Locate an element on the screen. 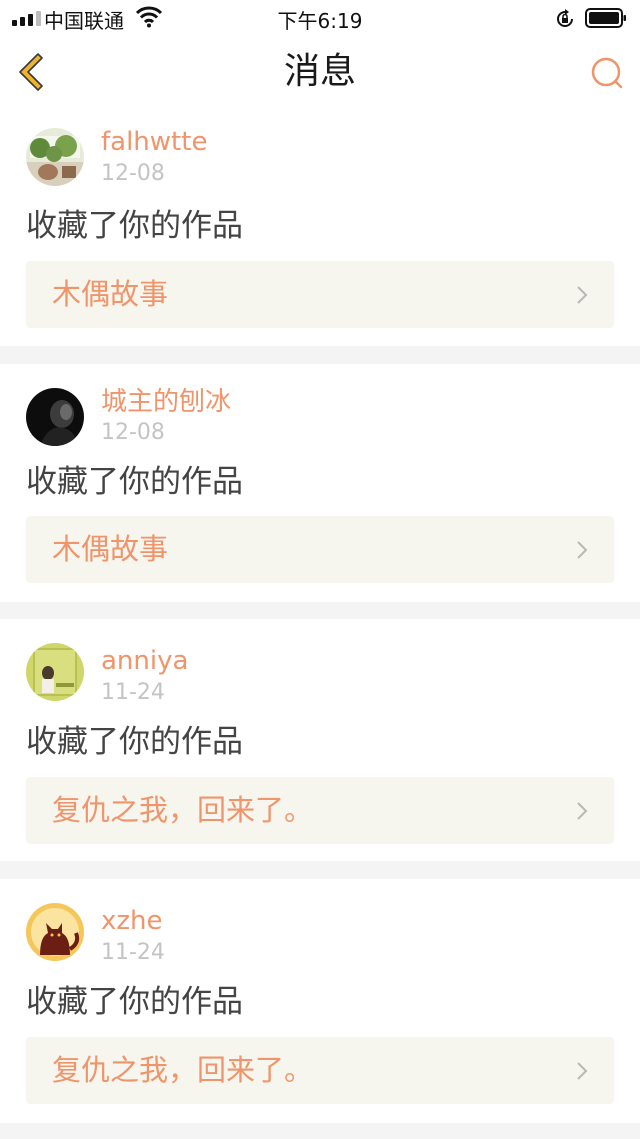  username: 城主的刨冰 is located at coordinates (166, 402).